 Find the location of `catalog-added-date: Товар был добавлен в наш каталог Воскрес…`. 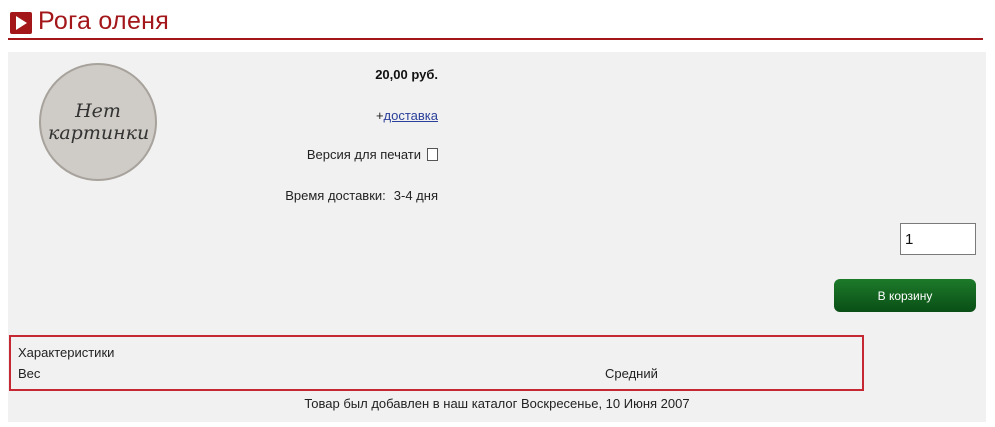

catalog-added-date: Товар был добавлен в наш каталог Воскрес… is located at coordinates (497, 403).